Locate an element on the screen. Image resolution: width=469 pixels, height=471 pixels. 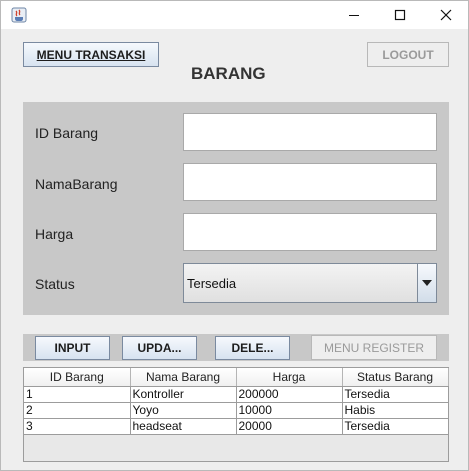
table-cell: Yoyo is located at coordinates (183, 410).